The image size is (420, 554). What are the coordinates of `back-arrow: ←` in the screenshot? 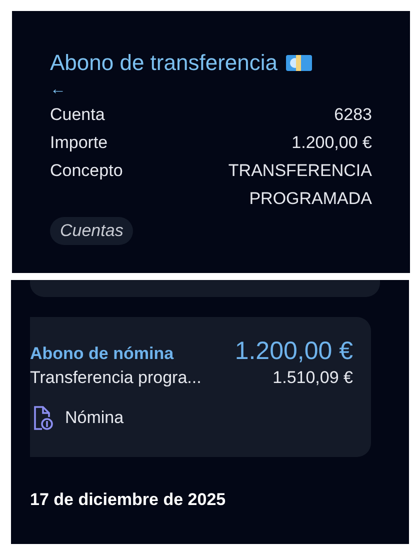 It's located at (58, 90).